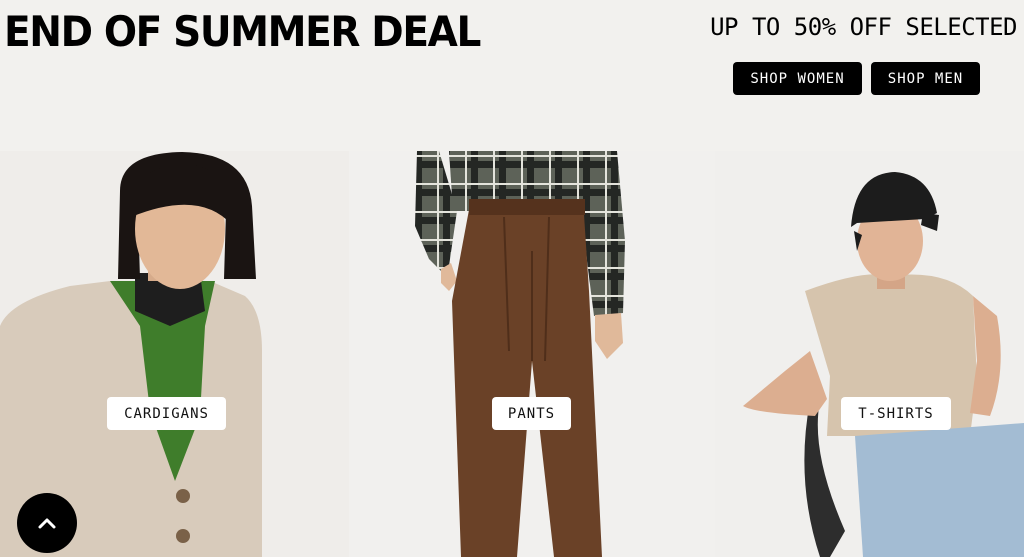  I want to click on scroll-to-top-button, so click(47, 523).